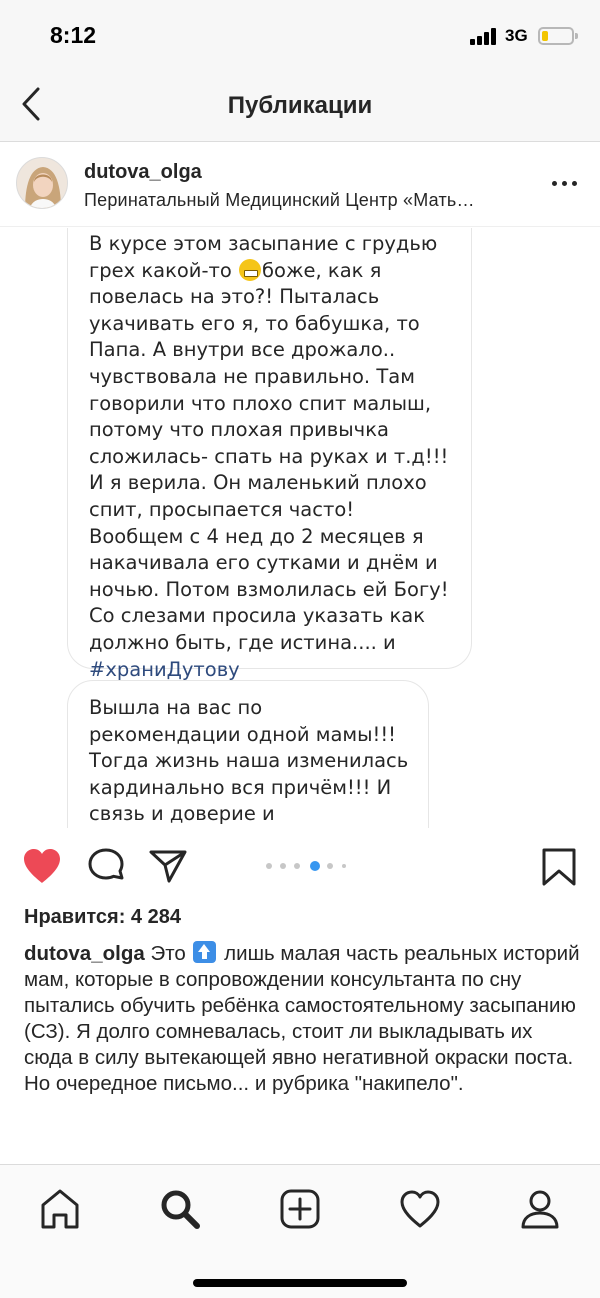 The height and width of the screenshot is (1298, 600). What do you see at coordinates (516, 35) in the screenshot?
I see `network-type: 3G` at bounding box center [516, 35].